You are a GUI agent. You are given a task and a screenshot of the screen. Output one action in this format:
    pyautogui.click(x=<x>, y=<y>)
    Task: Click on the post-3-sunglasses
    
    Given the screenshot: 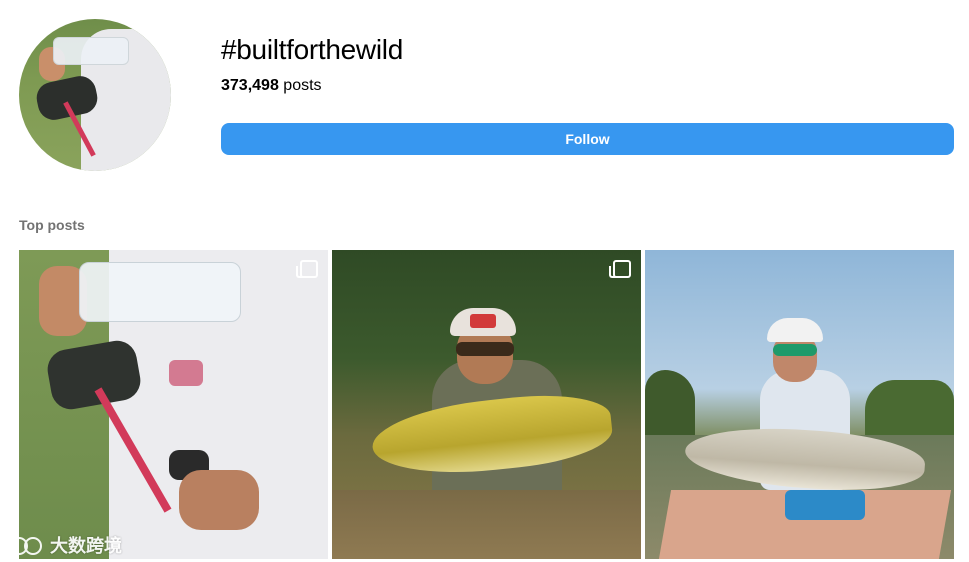 What is the action you would take?
    pyautogui.click(x=795, y=350)
    